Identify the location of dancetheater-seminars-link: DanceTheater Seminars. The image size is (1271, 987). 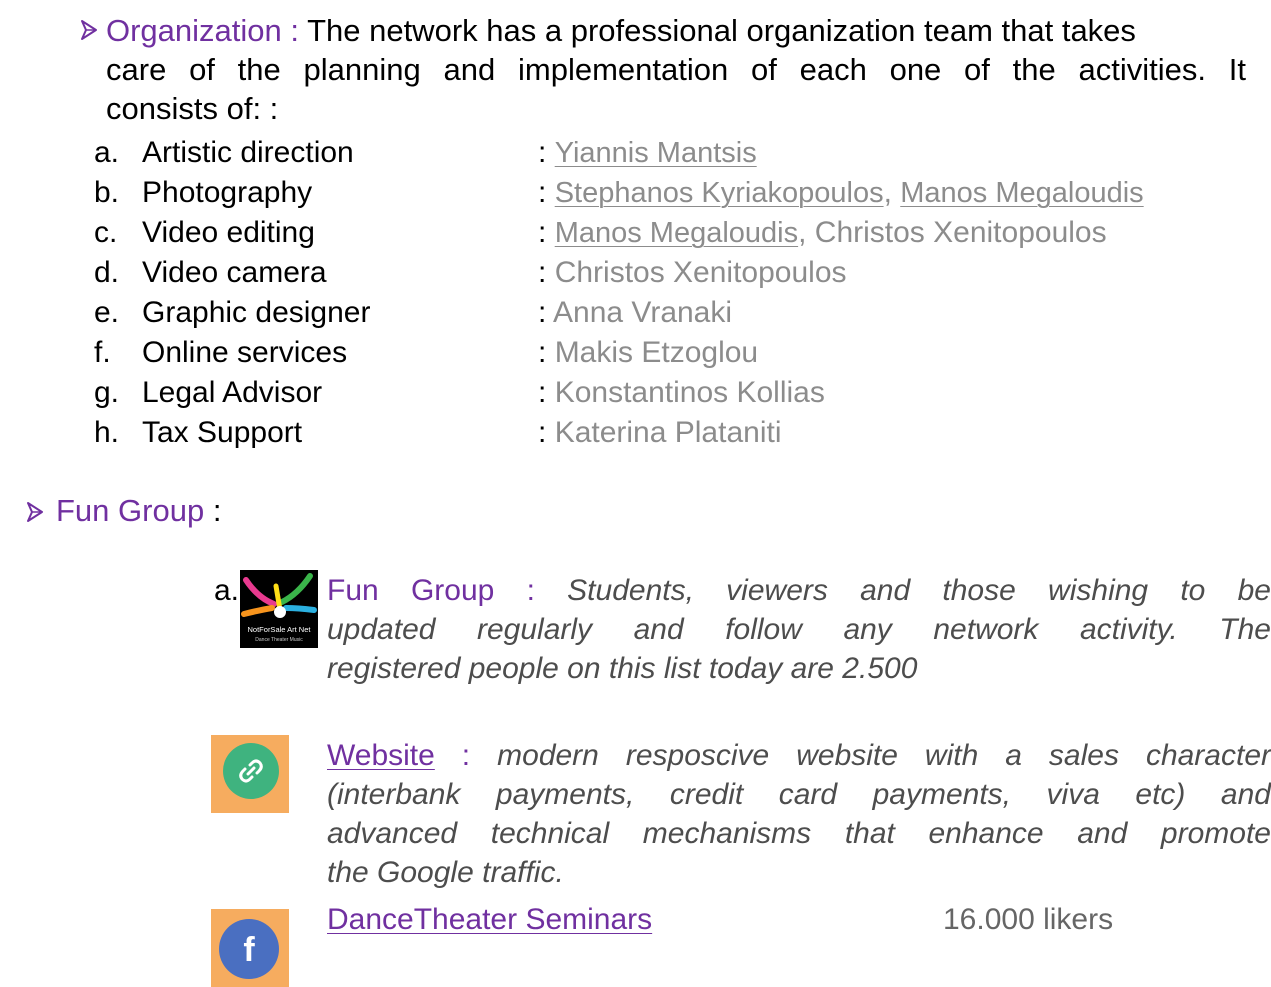
(489, 919).